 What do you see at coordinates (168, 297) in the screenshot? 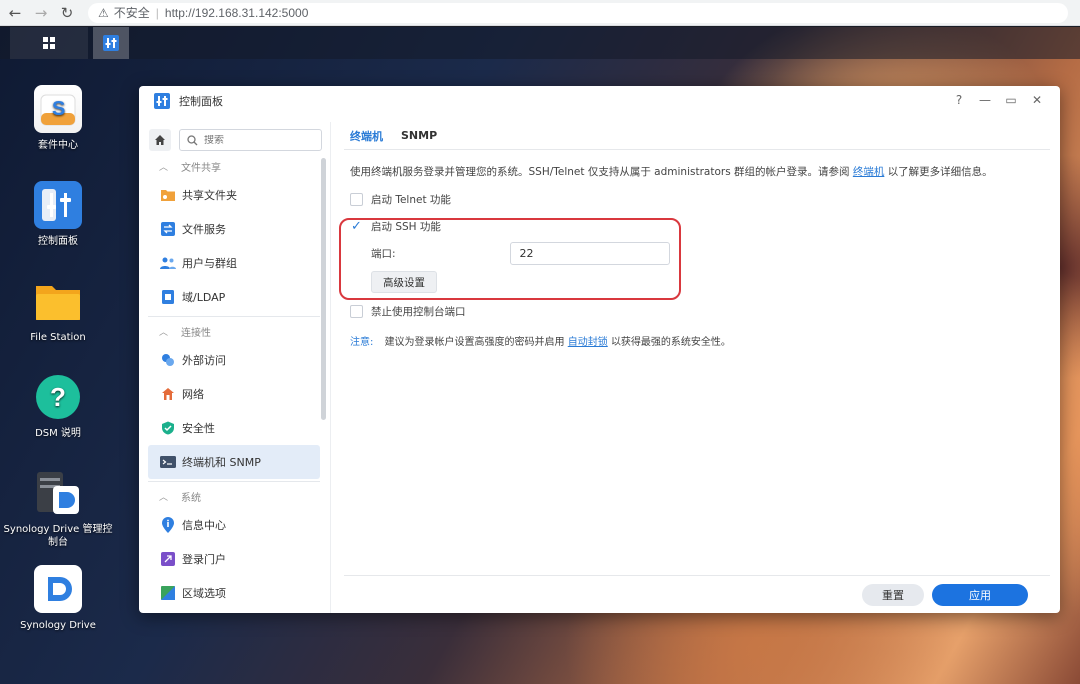
I see `domain-icon` at bounding box center [168, 297].